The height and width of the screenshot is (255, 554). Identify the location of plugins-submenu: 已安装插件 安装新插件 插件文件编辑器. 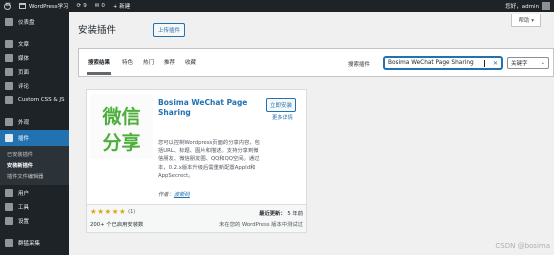
(34, 165).